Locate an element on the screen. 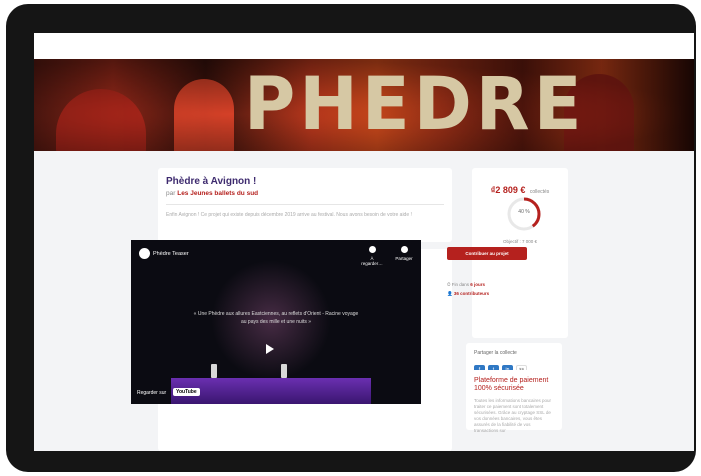 The width and height of the screenshot is (701, 476). project-byline: par Les Jeunes ballets du sud is located at coordinates (212, 193).